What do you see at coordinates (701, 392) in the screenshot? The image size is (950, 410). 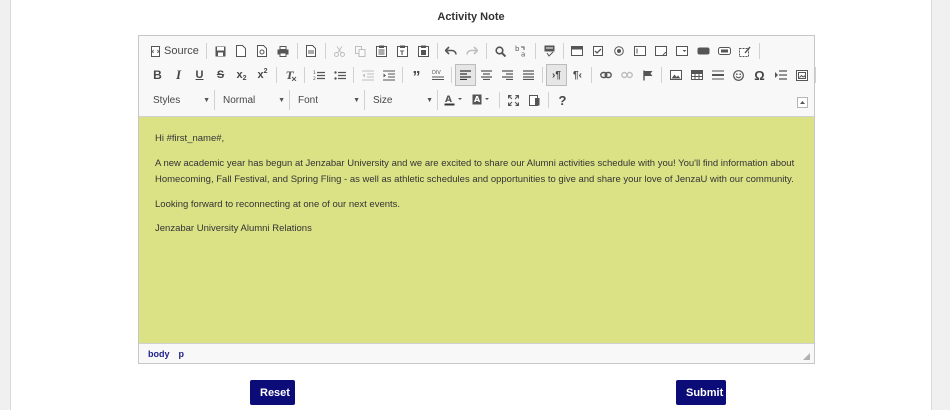 I see `submit-button: Submit` at bounding box center [701, 392].